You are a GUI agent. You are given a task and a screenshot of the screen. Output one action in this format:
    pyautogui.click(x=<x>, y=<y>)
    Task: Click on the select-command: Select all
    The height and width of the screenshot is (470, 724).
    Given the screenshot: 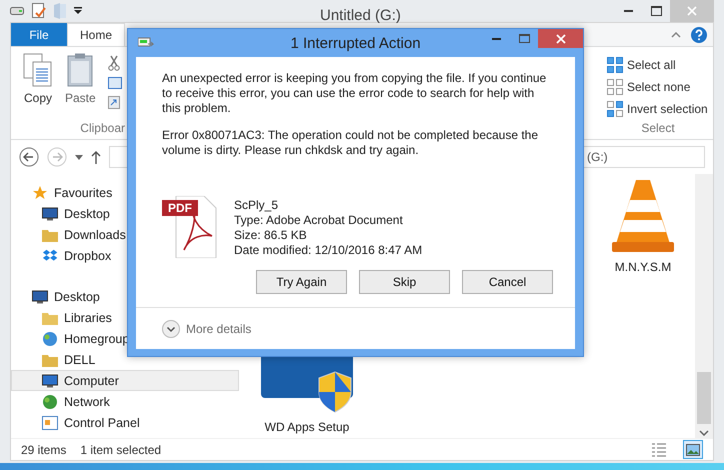 What is the action you would take?
    pyautogui.click(x=660, y=65)
    